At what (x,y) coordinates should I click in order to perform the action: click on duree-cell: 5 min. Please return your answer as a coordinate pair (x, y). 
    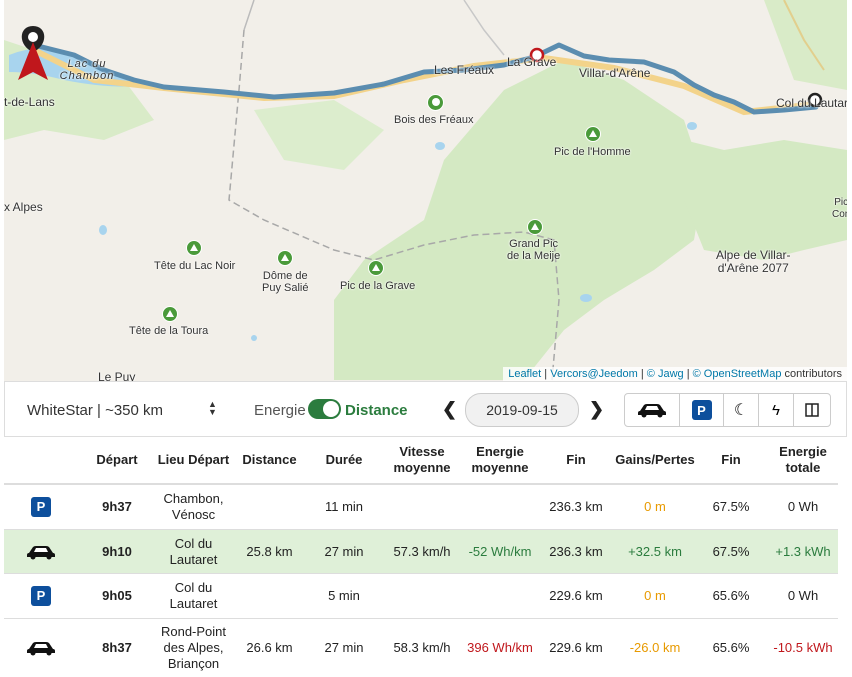
    Looking at the image, I should click on (344, 595).